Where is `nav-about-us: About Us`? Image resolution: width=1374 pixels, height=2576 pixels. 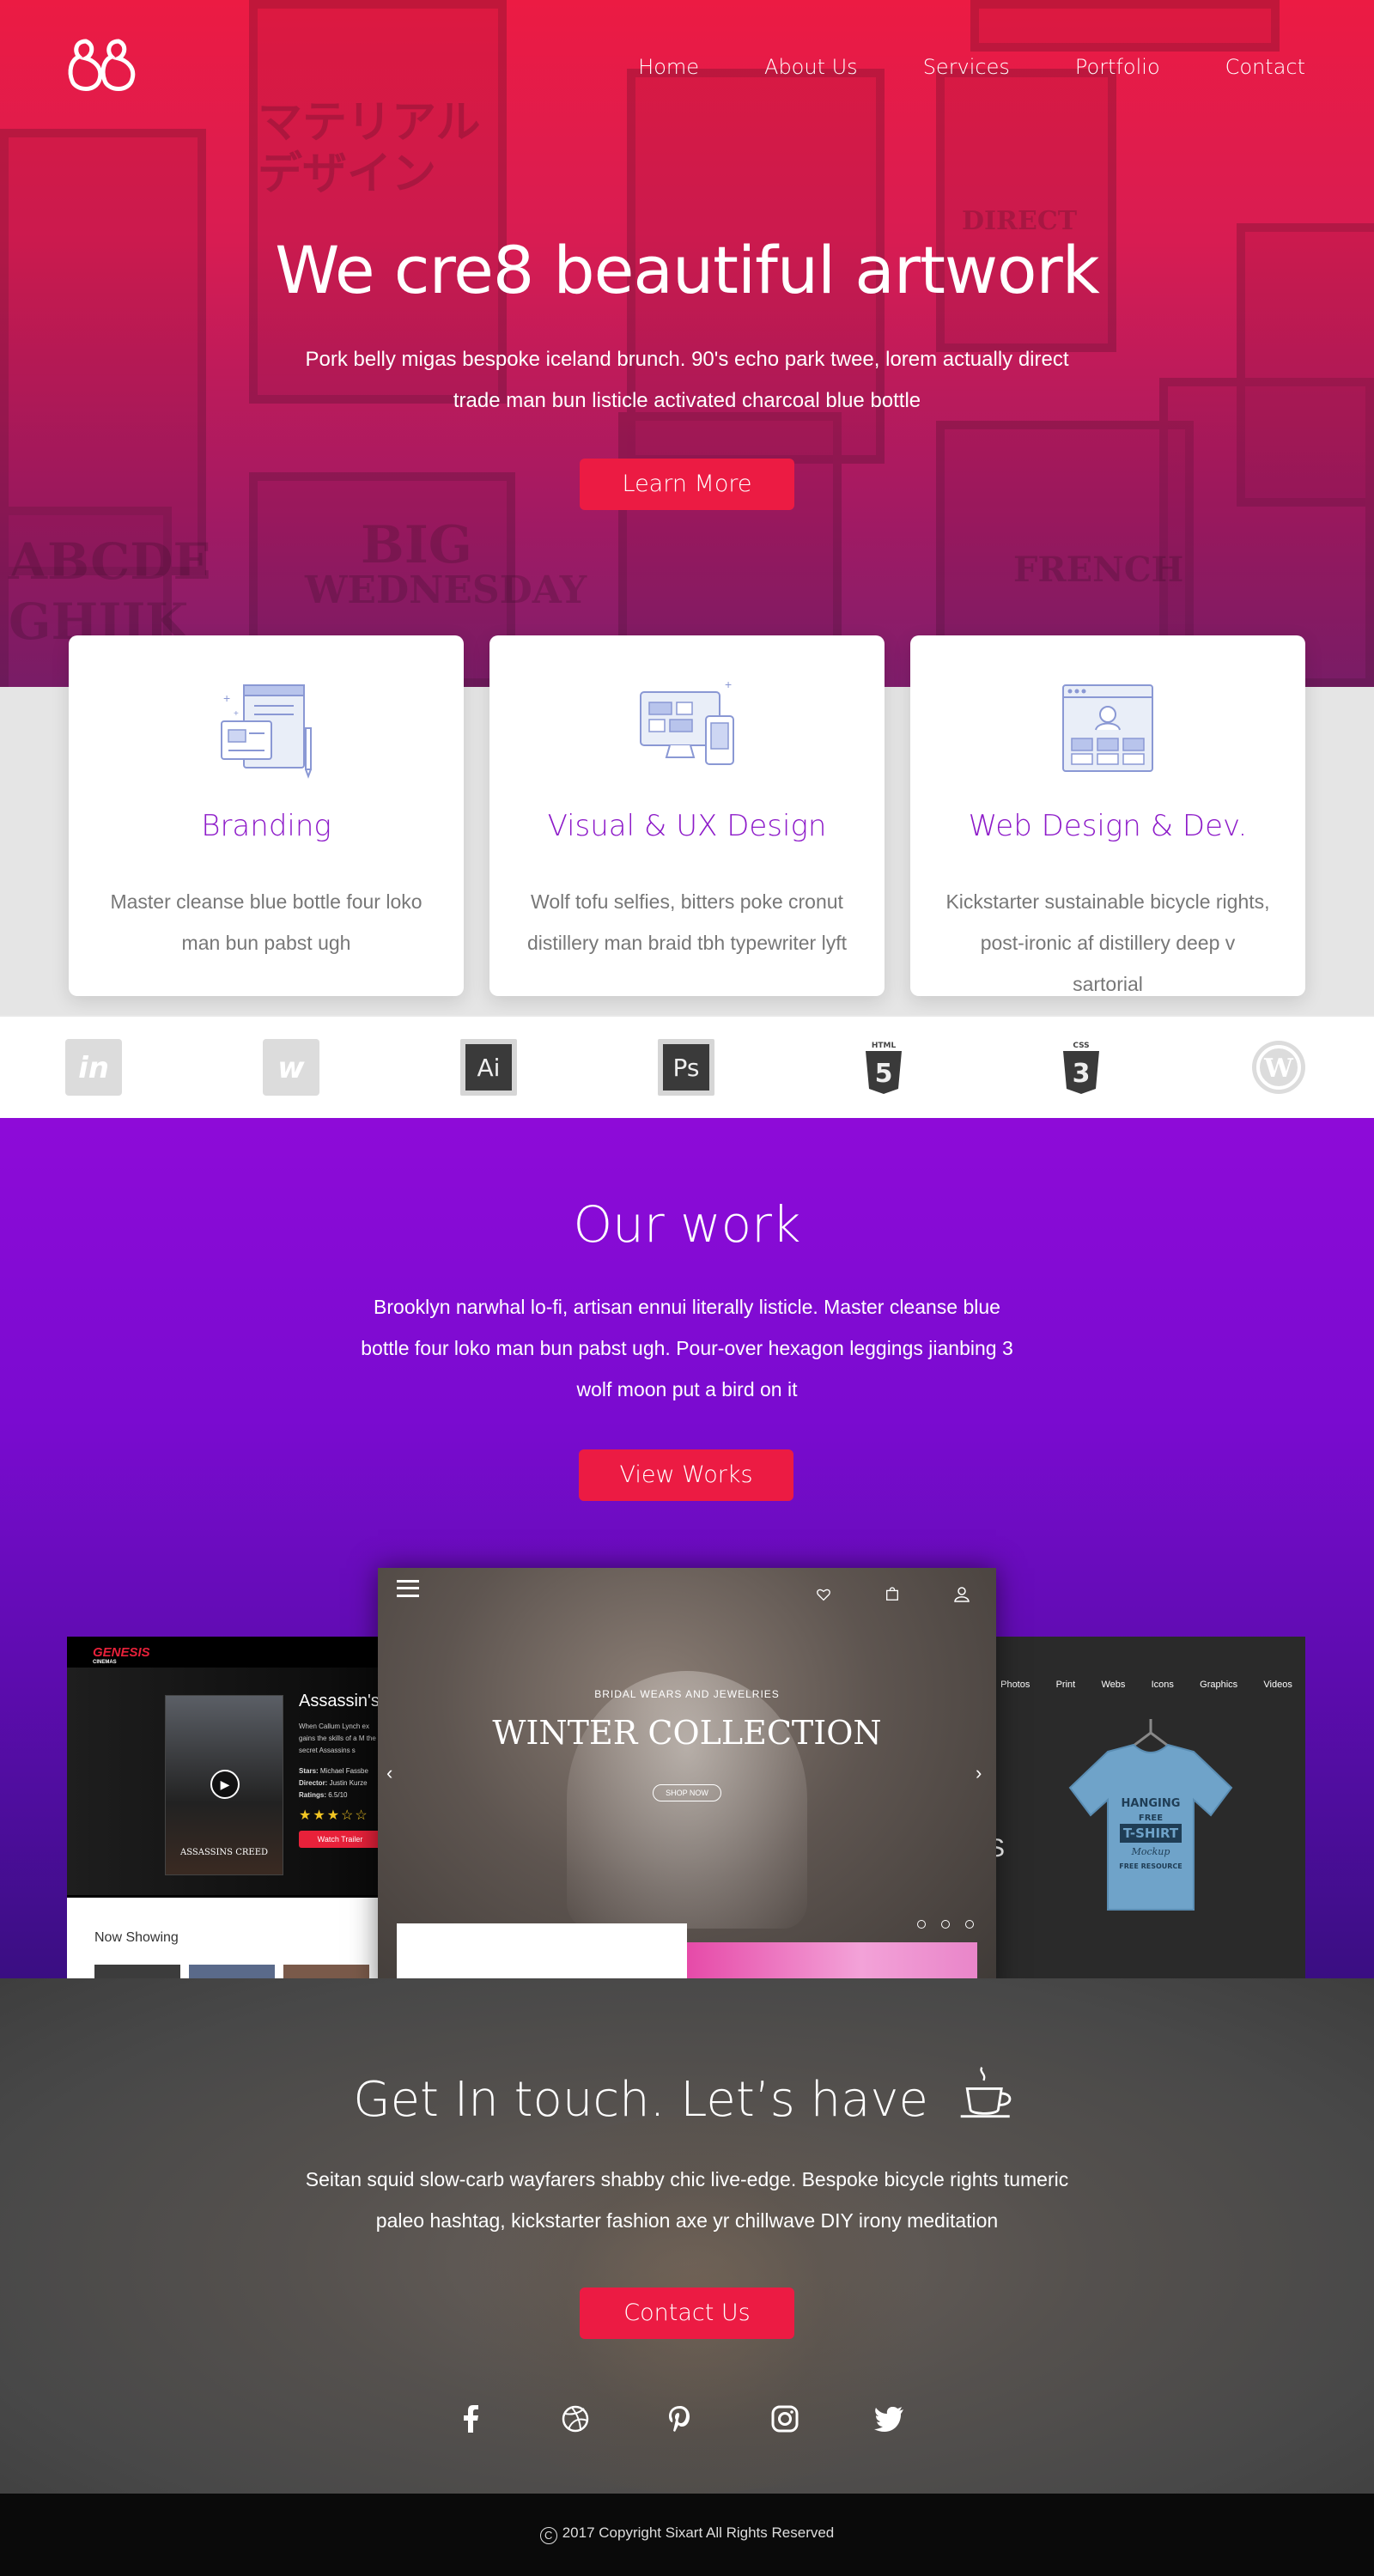 nav-about-us: About Us is located at coordinates (811, 67).